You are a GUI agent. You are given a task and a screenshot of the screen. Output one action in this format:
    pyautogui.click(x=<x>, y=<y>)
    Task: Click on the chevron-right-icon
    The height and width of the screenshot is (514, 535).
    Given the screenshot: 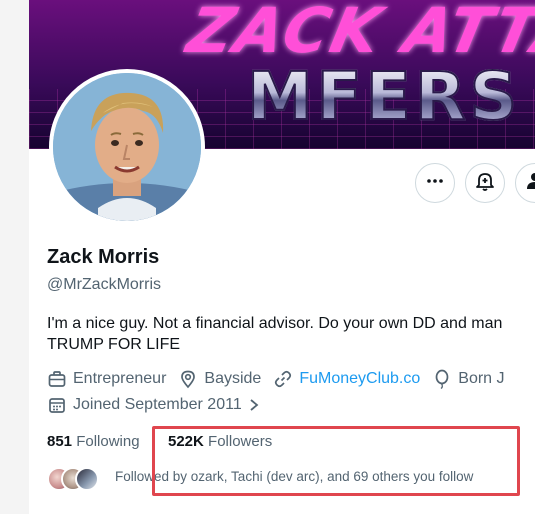 What is the action you would take?
    pyautogui.click(x=254, y=405)
    